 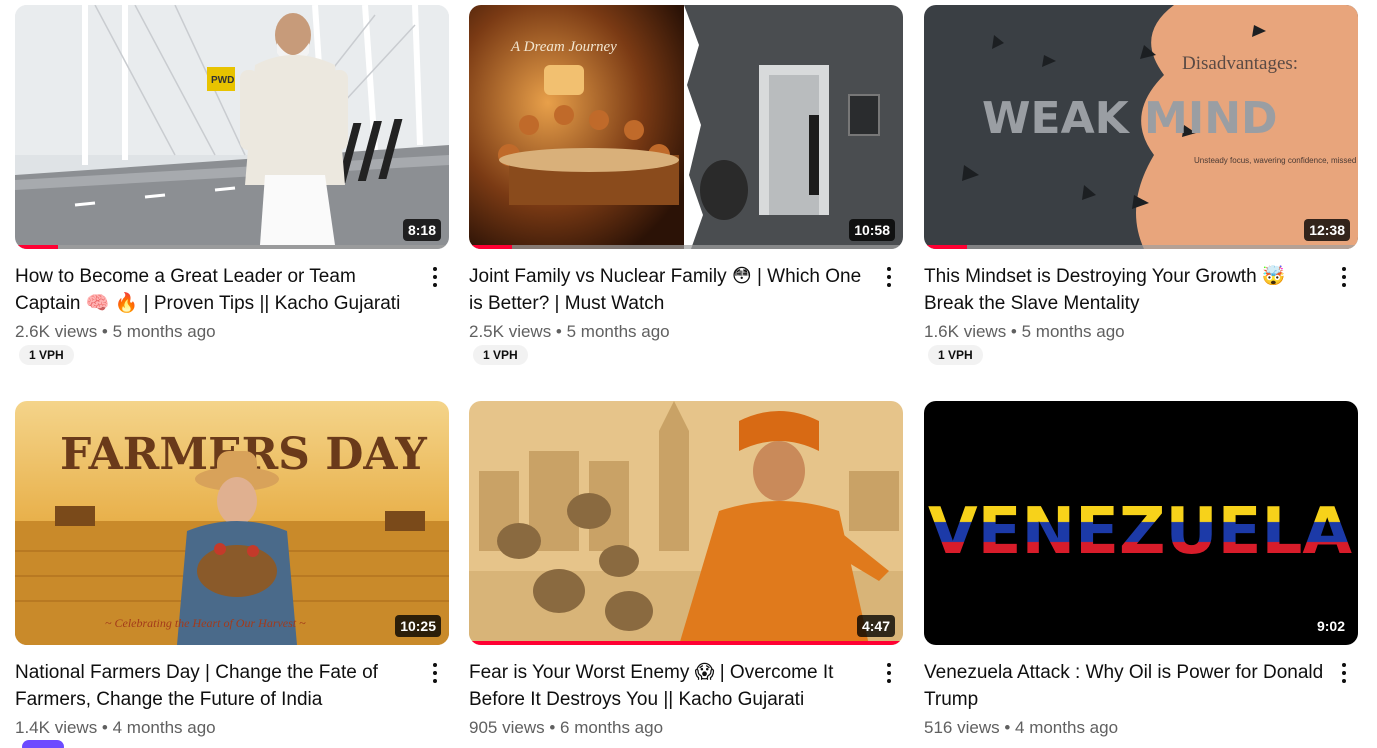 I want to click on video-stats: 516 views • 4 months ago, so click(x=1021, y=727).